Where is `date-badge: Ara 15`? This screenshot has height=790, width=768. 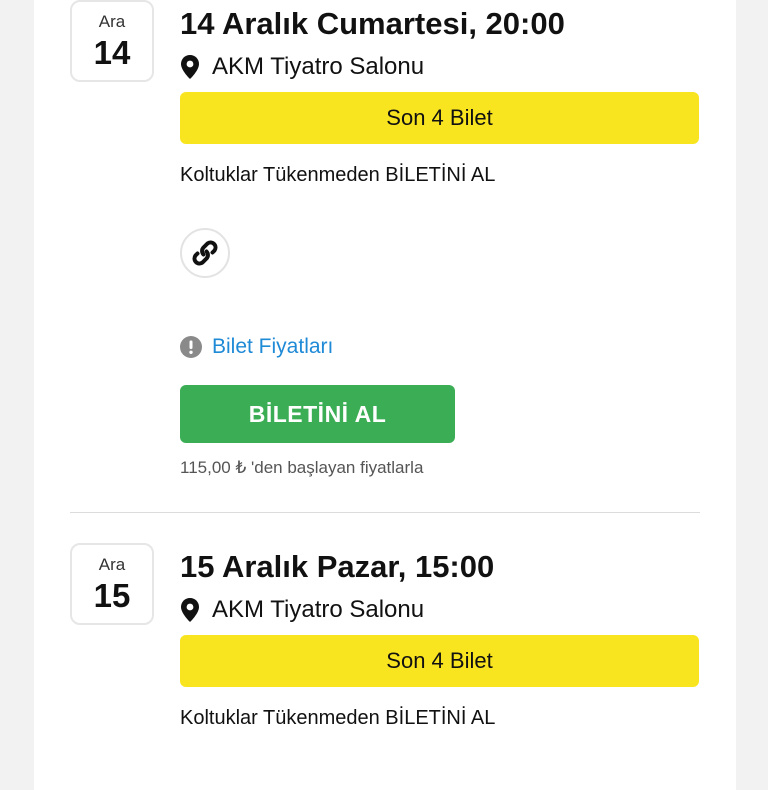 date-badge: Ara 15 is located at coordinates (112, 584).